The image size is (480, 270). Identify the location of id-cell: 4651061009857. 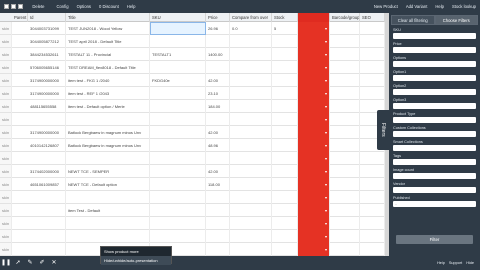
(47, 184).